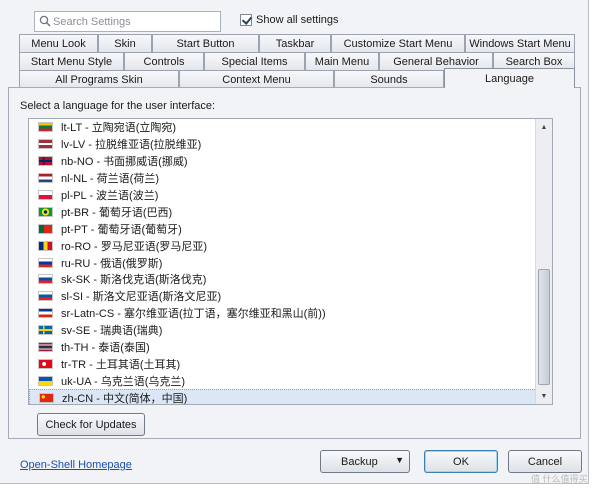  Describe the element at coordinates (256, 79) in the screenshot. I see `tab-context-menu: Context Menu` at that location.